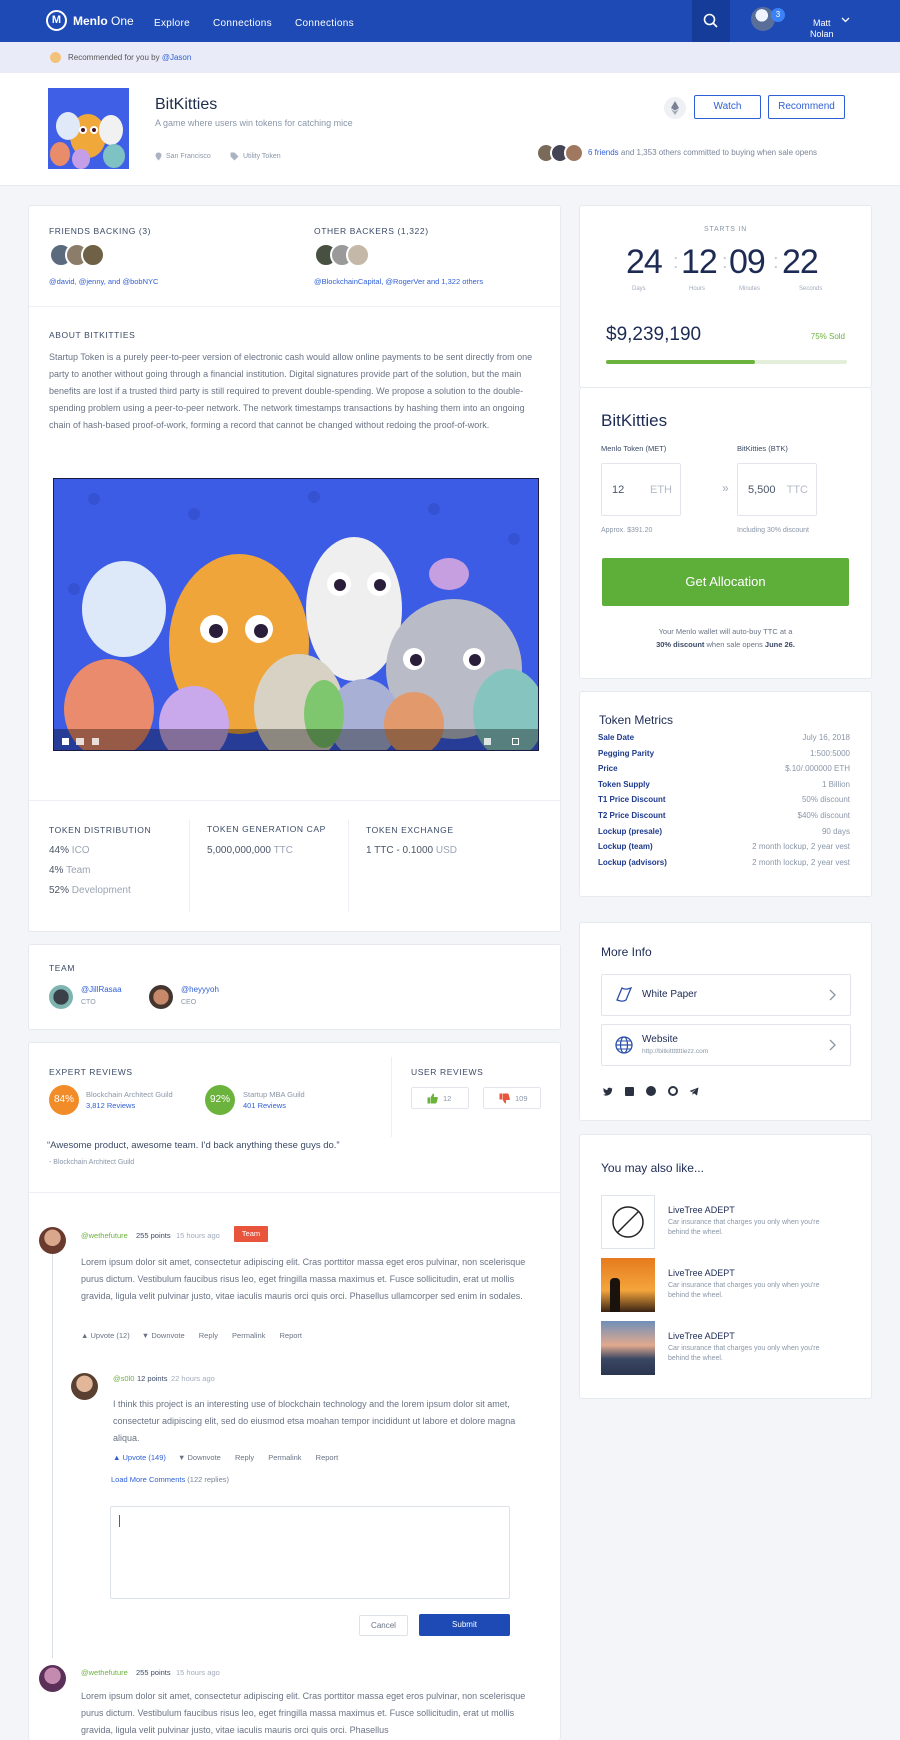 This screenshot has height=1740, width=900. What do you see at coordinates (632, 815) in the screenshot?
I see `metric-key: T2 Price Discount` at bounding box center [632, 815].